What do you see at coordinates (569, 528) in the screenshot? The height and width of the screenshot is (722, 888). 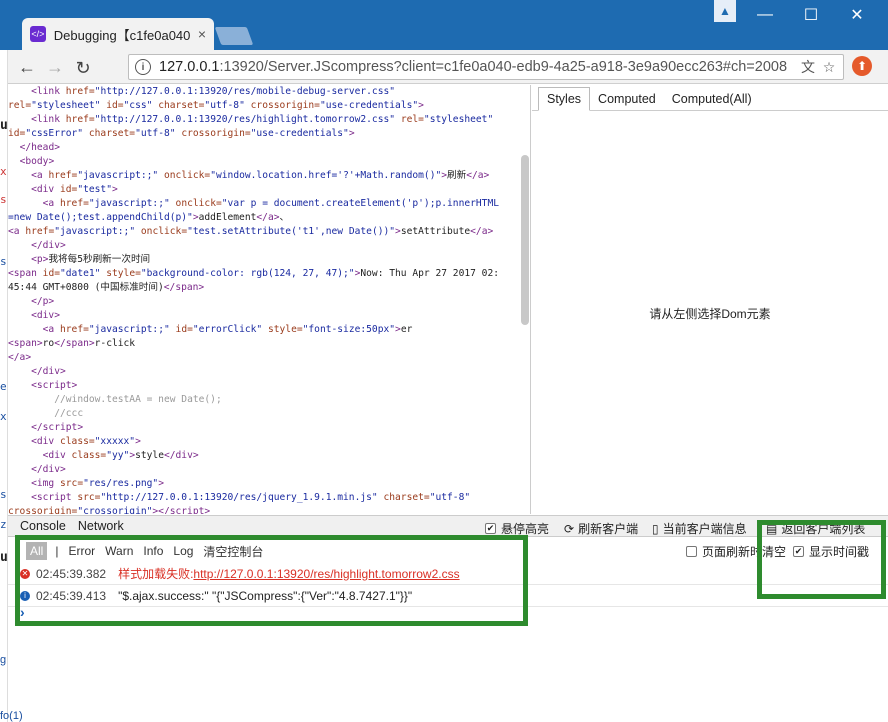 I see `refresh-icon: ⟳` at bounding box center [569, 528].